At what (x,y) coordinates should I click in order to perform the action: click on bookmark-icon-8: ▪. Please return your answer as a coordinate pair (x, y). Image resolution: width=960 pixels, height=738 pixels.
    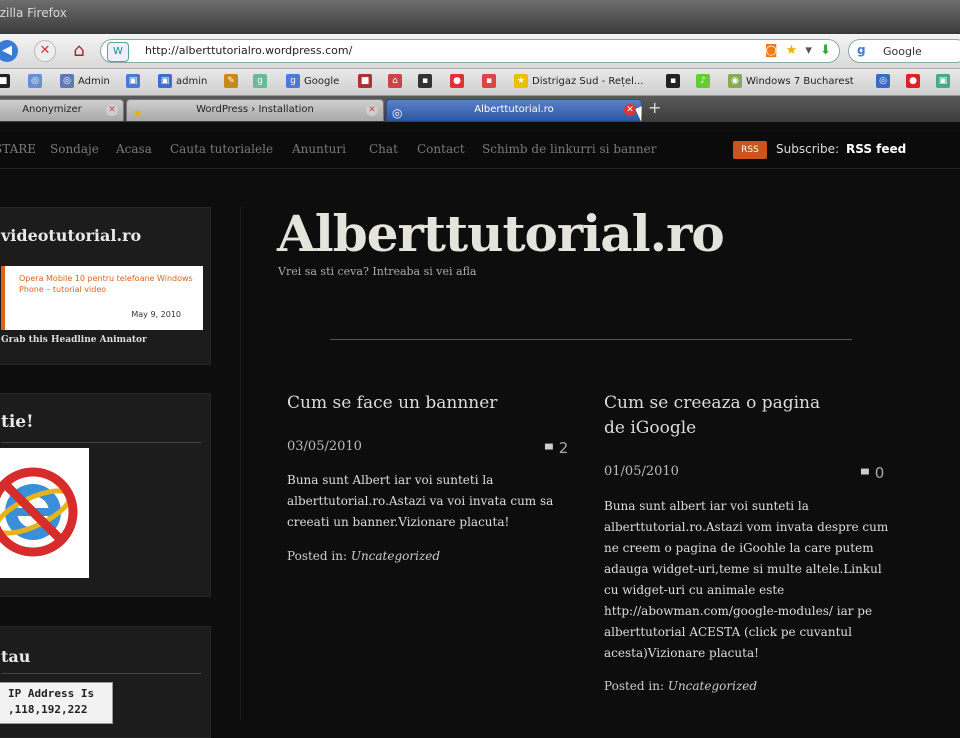
    Looking at the image, I should click on (427, 82).